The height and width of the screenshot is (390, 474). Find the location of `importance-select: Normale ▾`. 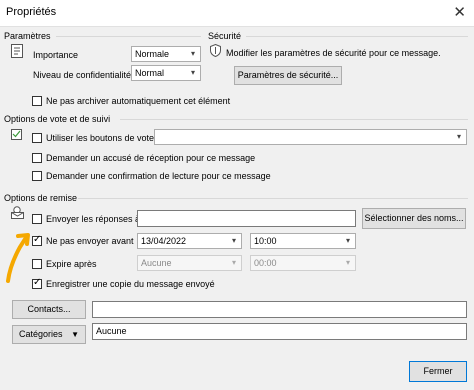

importance-select: Normale ▾ is located at coordinates (166, 54).